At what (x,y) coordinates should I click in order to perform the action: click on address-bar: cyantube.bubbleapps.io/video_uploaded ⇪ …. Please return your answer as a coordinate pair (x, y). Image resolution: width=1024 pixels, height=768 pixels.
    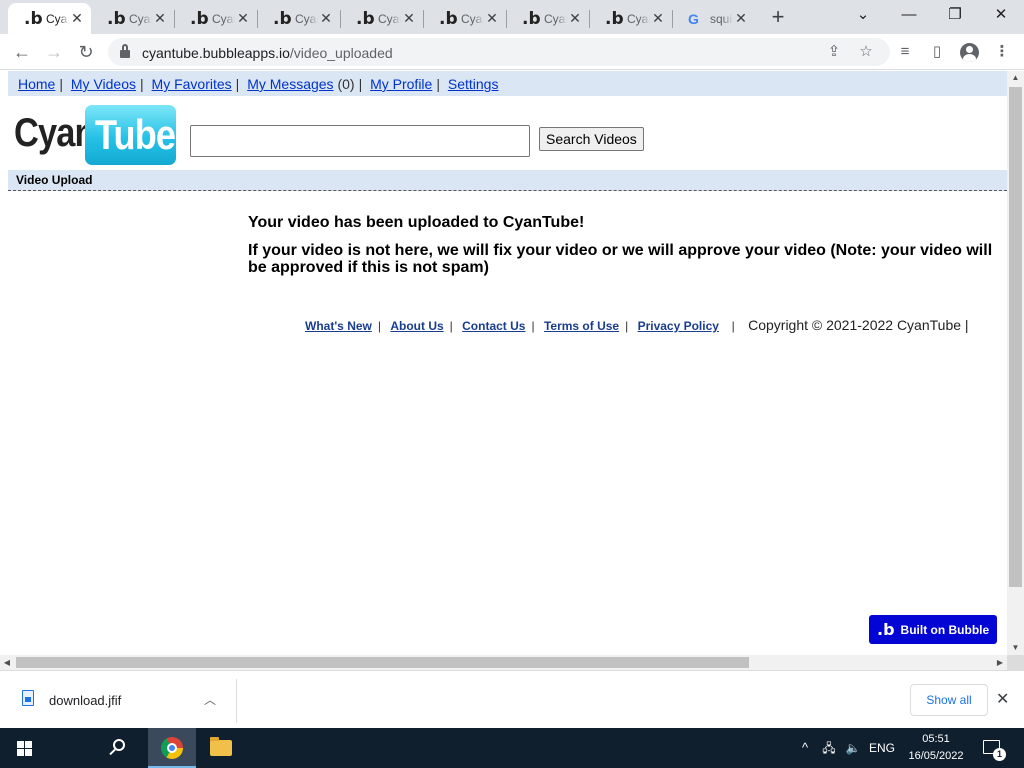
    Looking at the image, I should click on (499, 52).